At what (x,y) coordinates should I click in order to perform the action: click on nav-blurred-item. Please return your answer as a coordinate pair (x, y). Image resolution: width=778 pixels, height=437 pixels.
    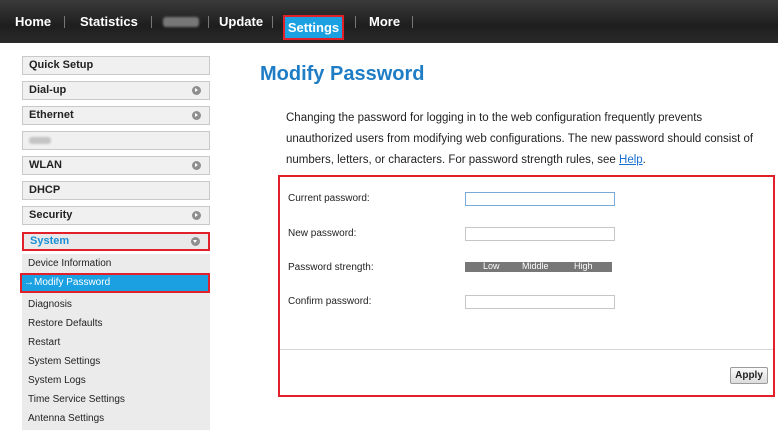
    Looking at the image, I should click on (181, 22).